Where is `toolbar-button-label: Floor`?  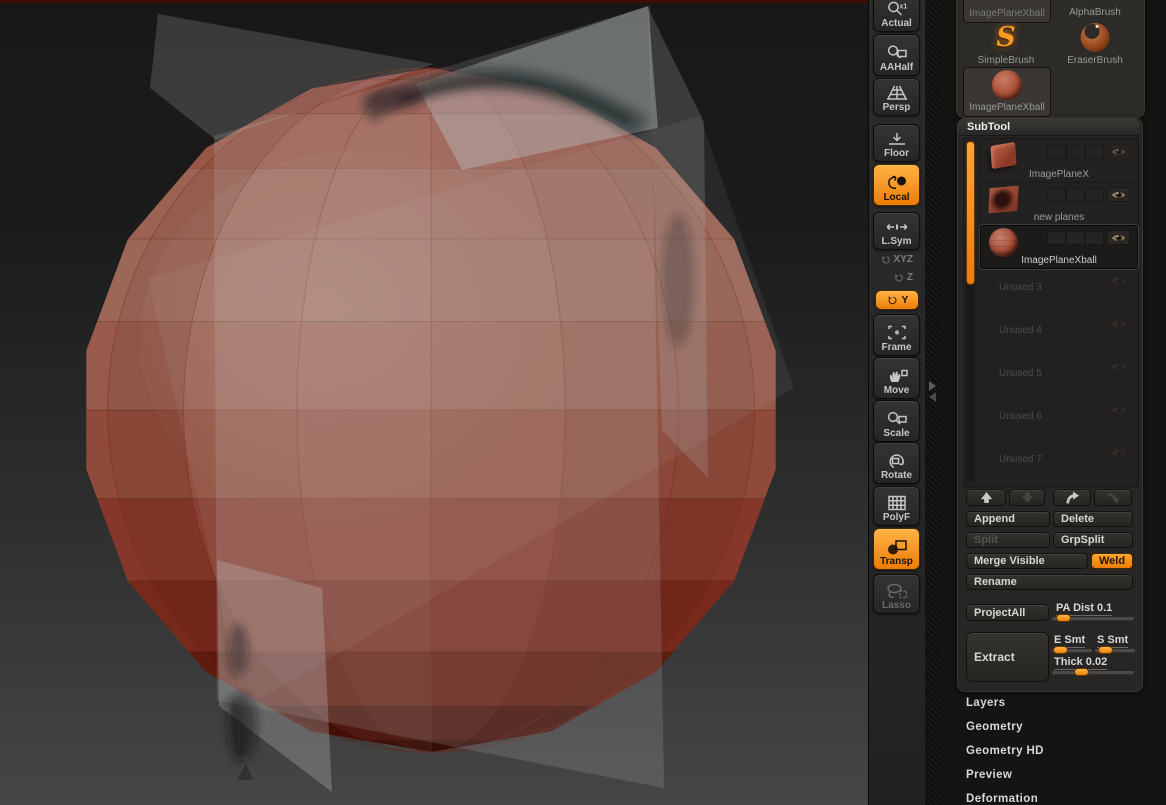 toolbar-button-label: Floor is located at coordinates (896, 153).